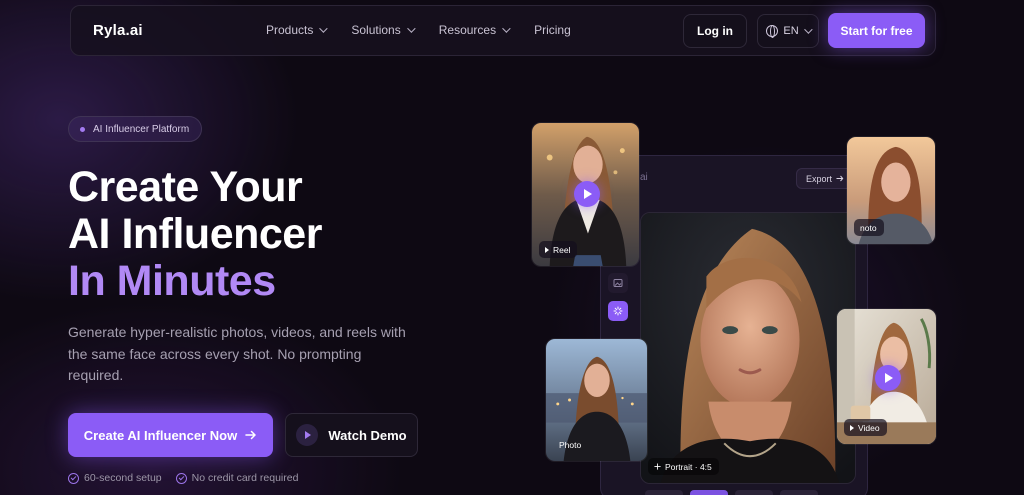 The width and height of the screenshot is (1024, 495). Describe the element at coordinates (141, 129) in the screenshot. I see `badge-label: AI Influencer Platform` at that location.